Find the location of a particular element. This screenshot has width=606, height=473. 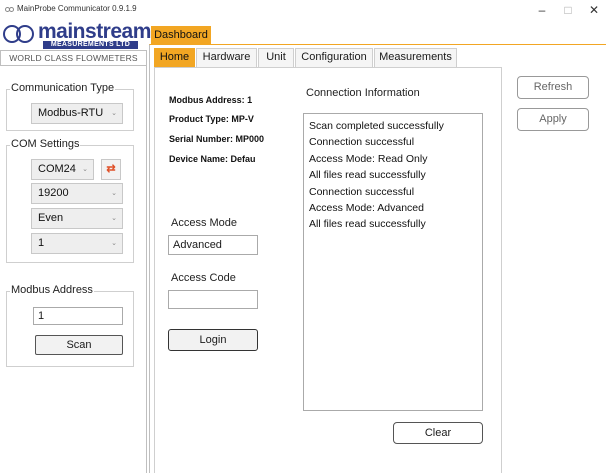

access-code-input is located at coordinates (213, 299).